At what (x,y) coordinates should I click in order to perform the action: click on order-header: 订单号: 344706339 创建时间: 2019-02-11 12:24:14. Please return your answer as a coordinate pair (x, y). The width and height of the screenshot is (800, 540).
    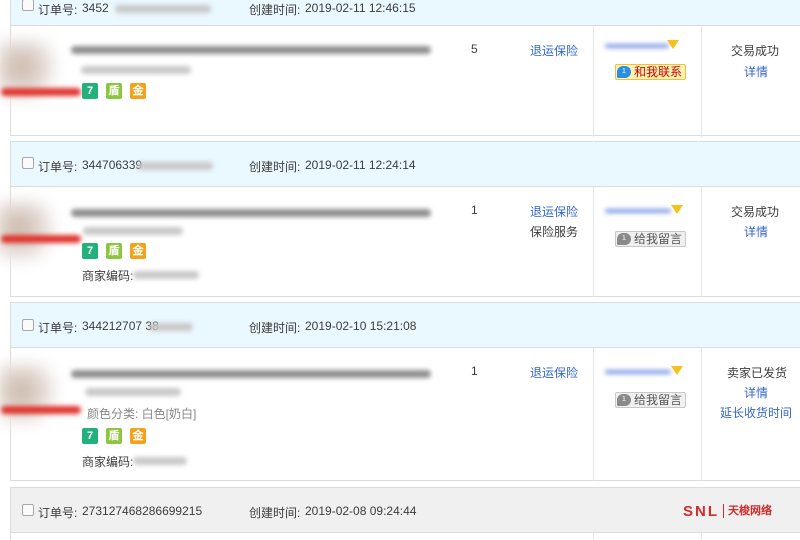
    Looking at the image, I should click on (405, 164).